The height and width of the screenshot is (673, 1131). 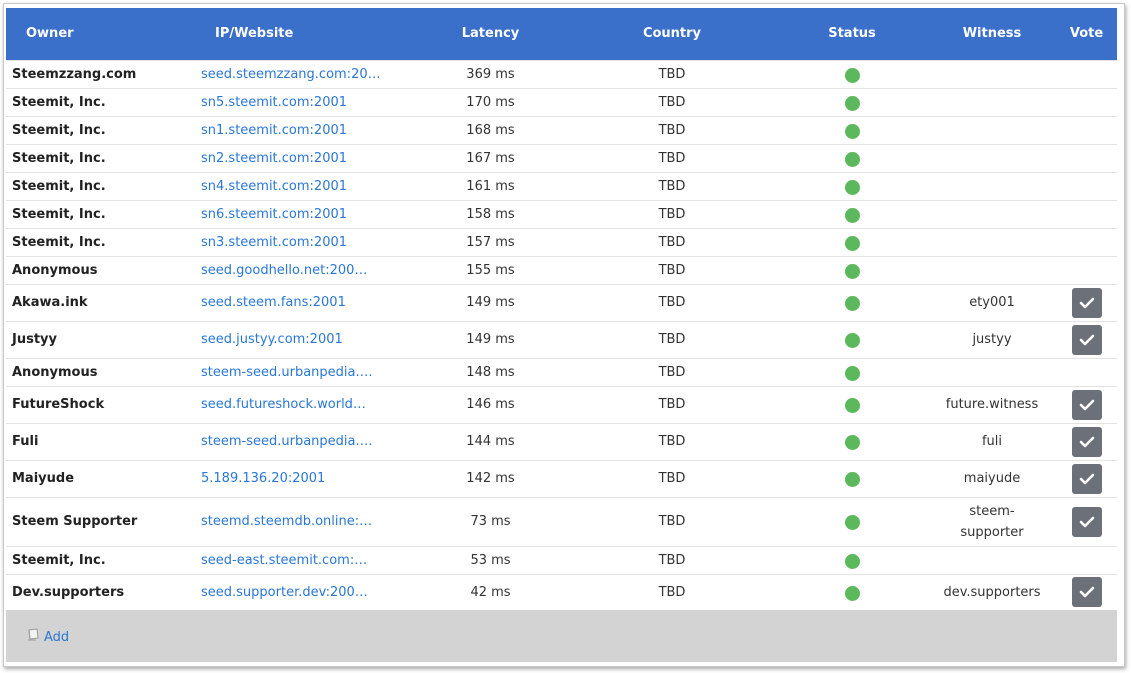 What do you see at coordinates (852, 34) in the screenshot?
I see `column-header-status: Status` at bounding box center [852, 34].